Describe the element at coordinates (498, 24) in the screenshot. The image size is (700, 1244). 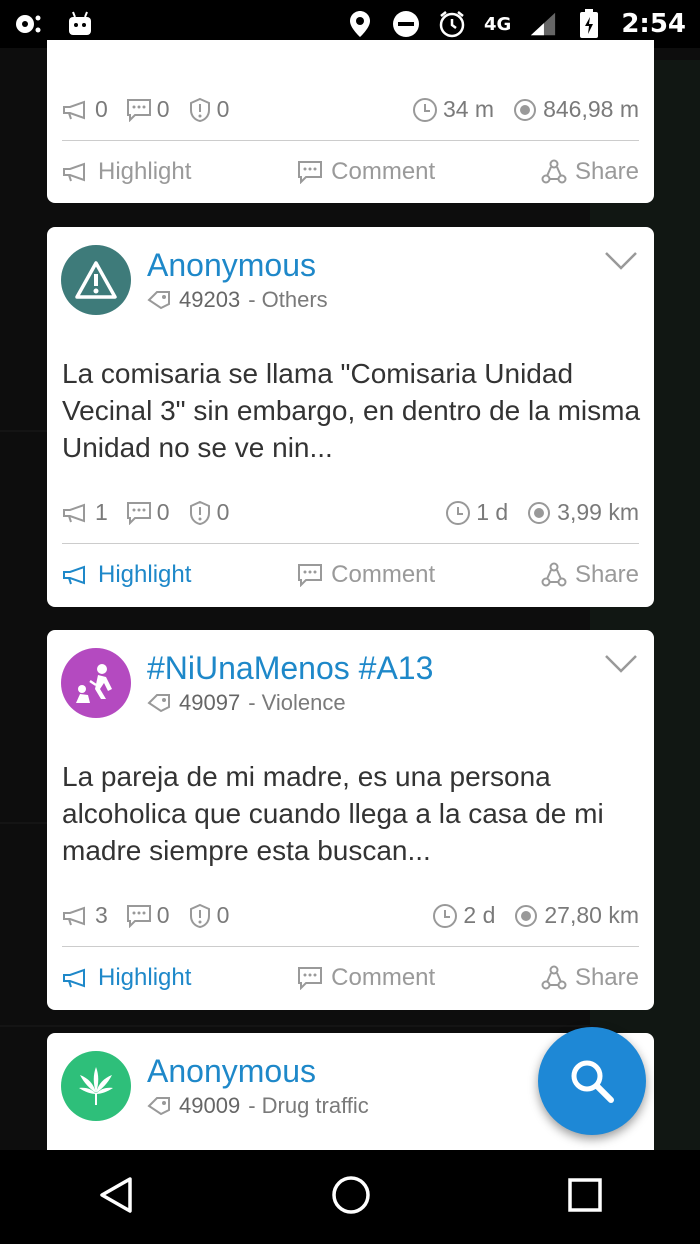
I see `network-type: 4G` at that location.